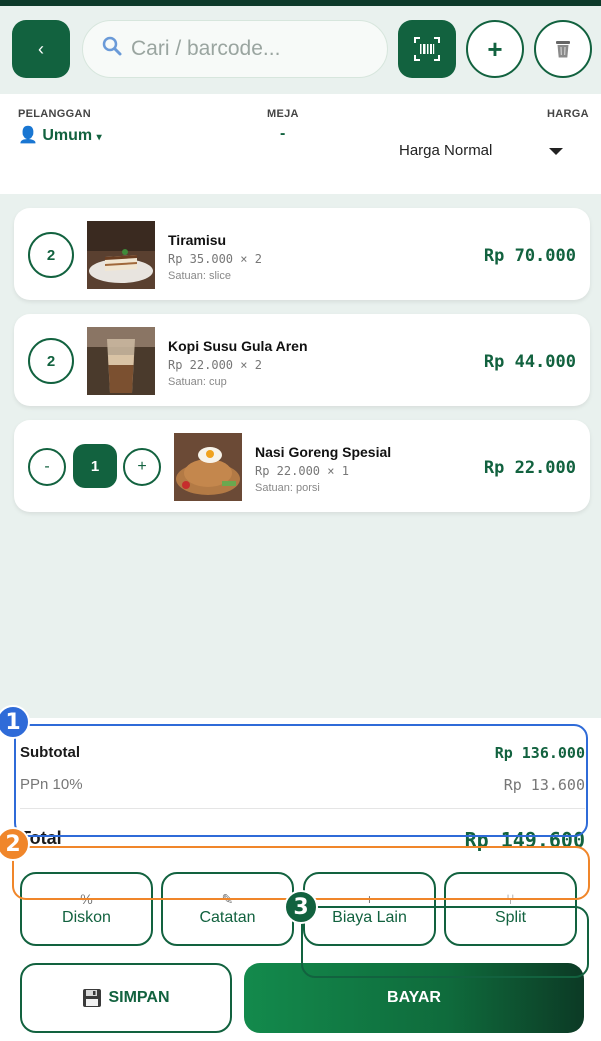 Image resolution: width=601 pixels, height=1041 pixels. Describe the element at coordinates (302, 471) in the screenshot. I see `item-unit-price: Rp 22.000 × 1` at that location.